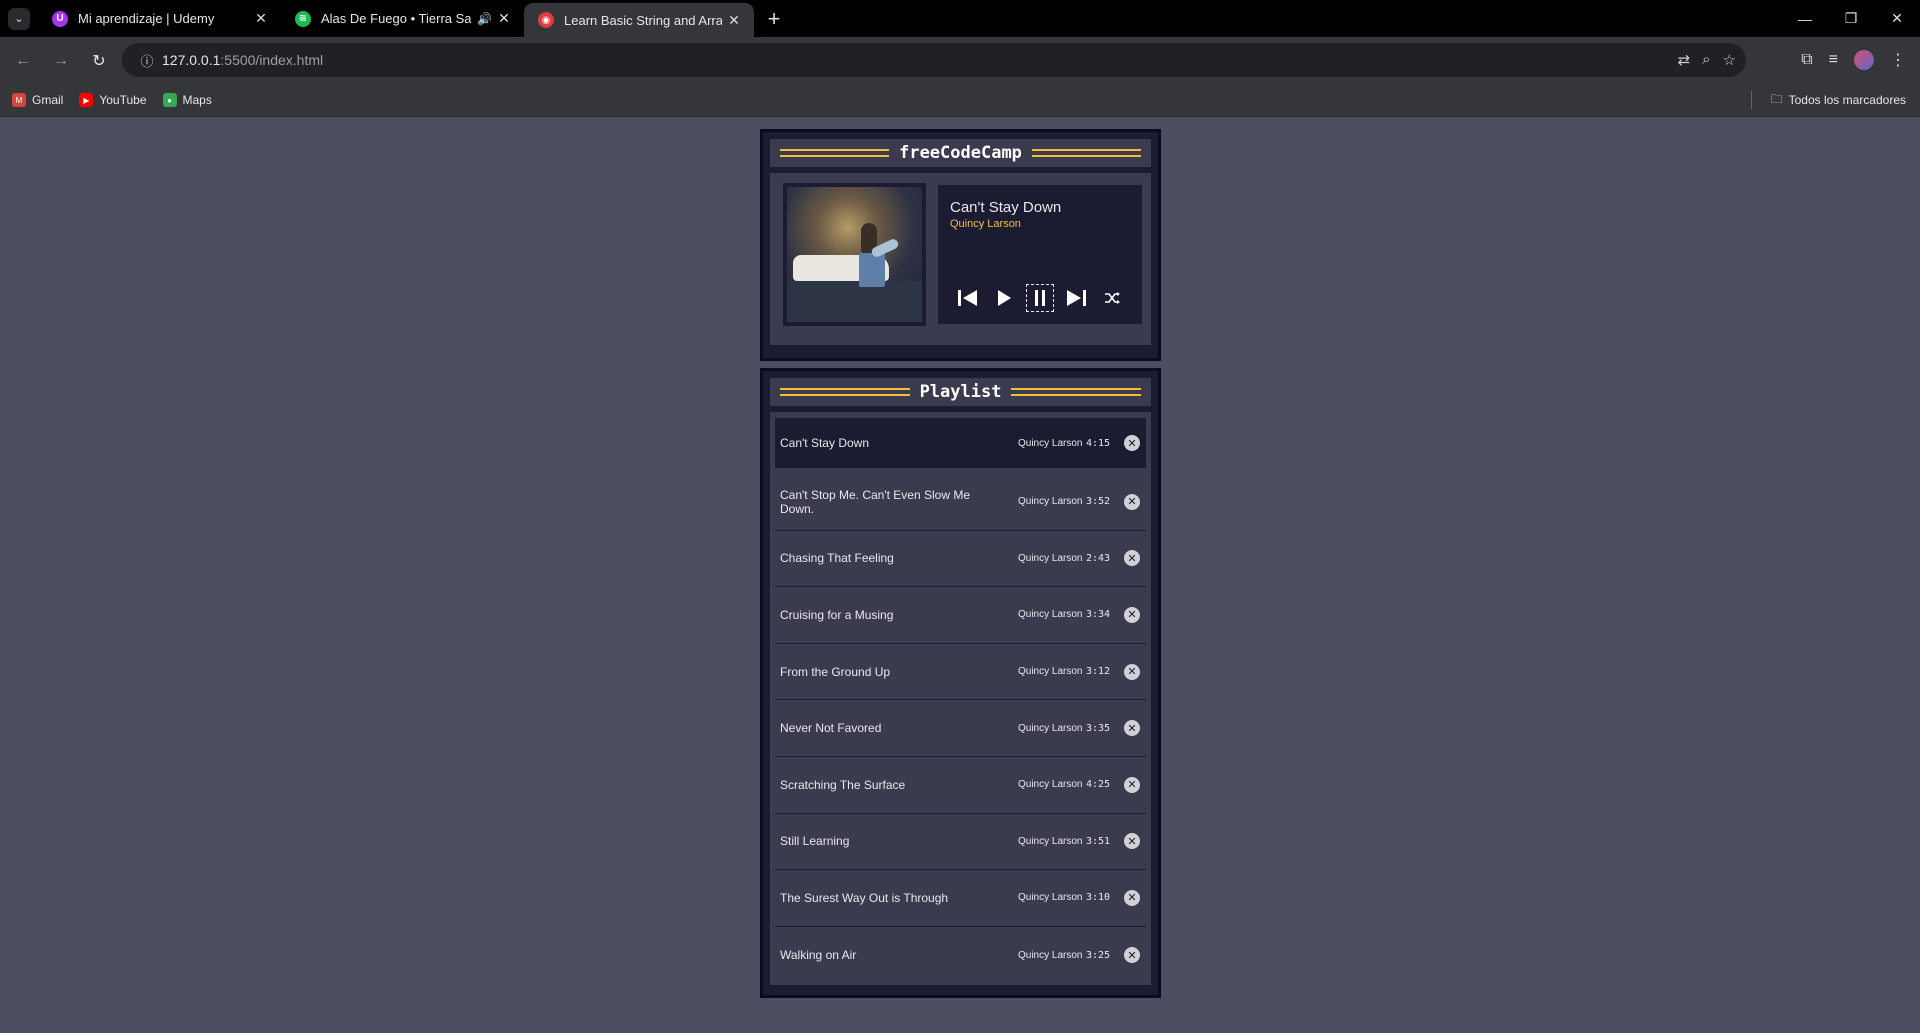 The height and width of the screenshot is (1033, 1920). I want to click on translate-icon: ⇄, so click(1684, 60).